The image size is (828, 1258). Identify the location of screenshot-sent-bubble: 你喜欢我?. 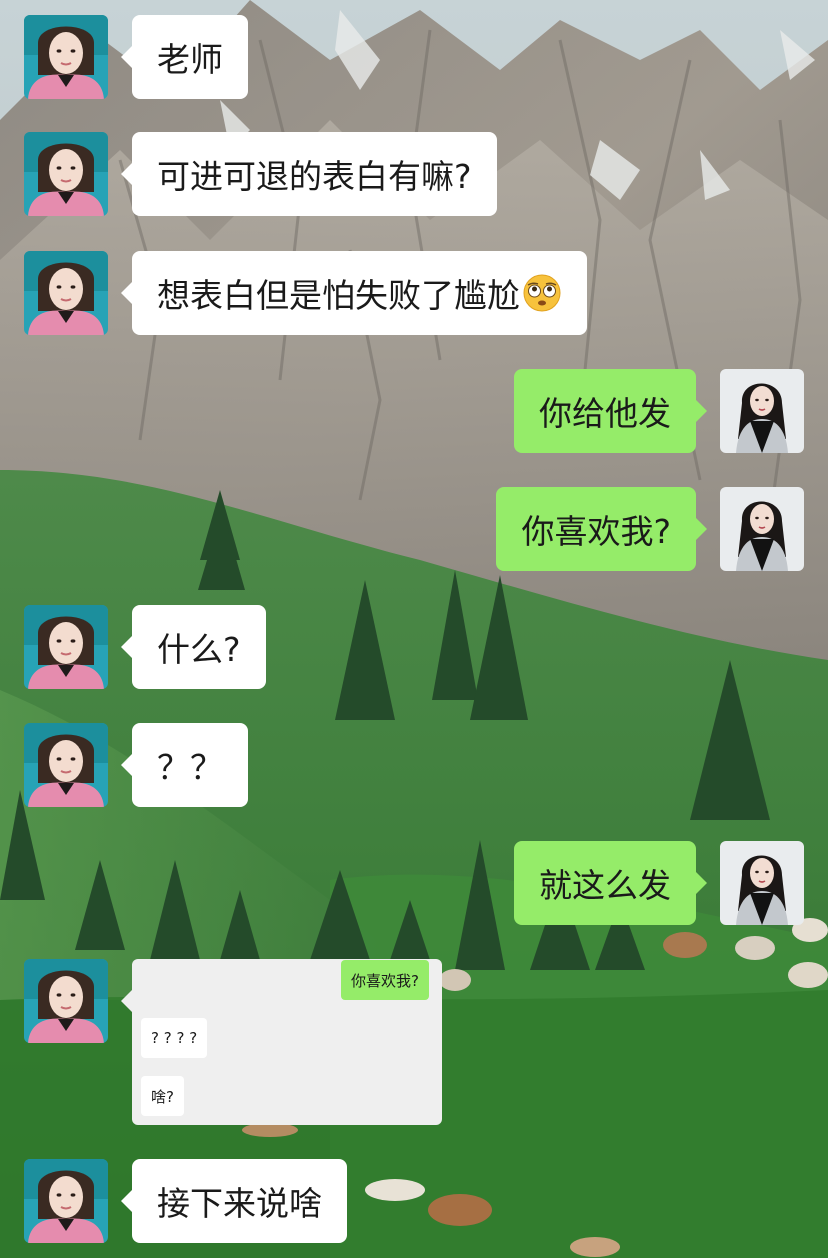
(385, 980).